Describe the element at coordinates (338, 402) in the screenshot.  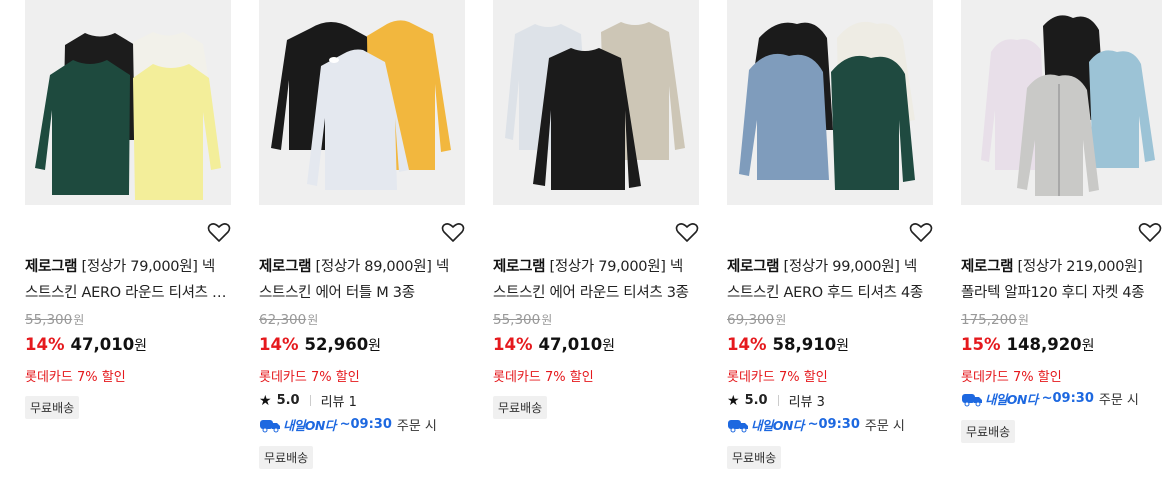
I see `review-count: 리뷰 1` at that location.